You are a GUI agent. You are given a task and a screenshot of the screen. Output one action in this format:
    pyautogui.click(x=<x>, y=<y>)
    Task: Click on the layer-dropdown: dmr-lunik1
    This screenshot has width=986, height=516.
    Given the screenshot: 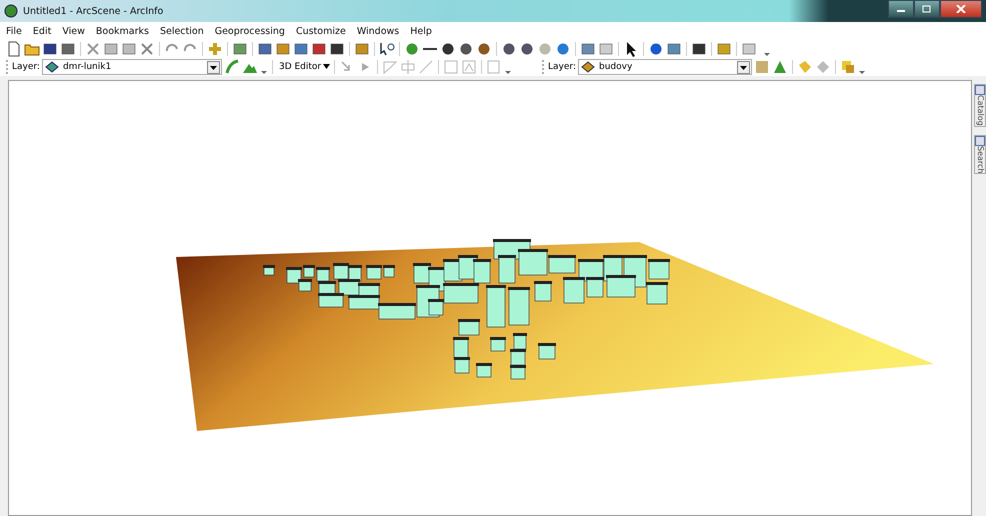 What is the action you would take?
    pyautogui.click(x=132, y=67)
    